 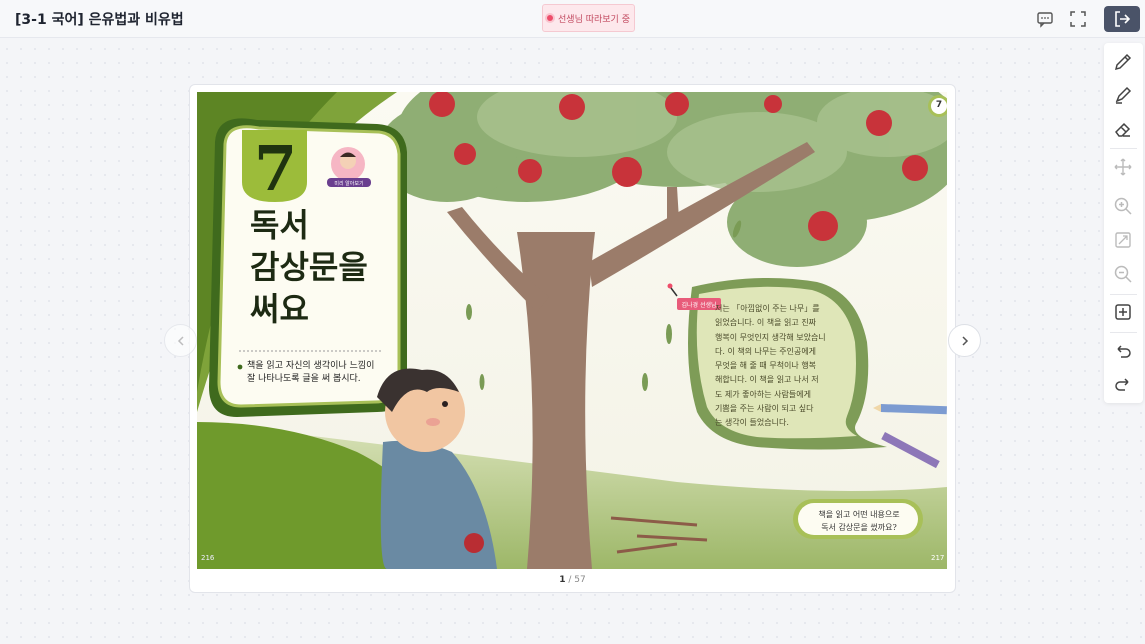 I want to click on learning-objective: 책을 읽고 자신의 생각이나 느낌이 잘 나타나도록 글을 써 봅시다., so click(x=310, y=373).